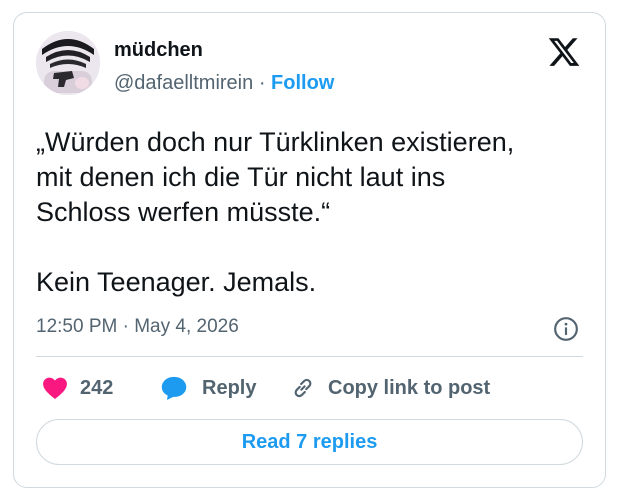 The image size is (620, 502). What do you see at coordinates (566, 329) in the screenshot?
I see `info-icon` at bounding box center [566, 329].